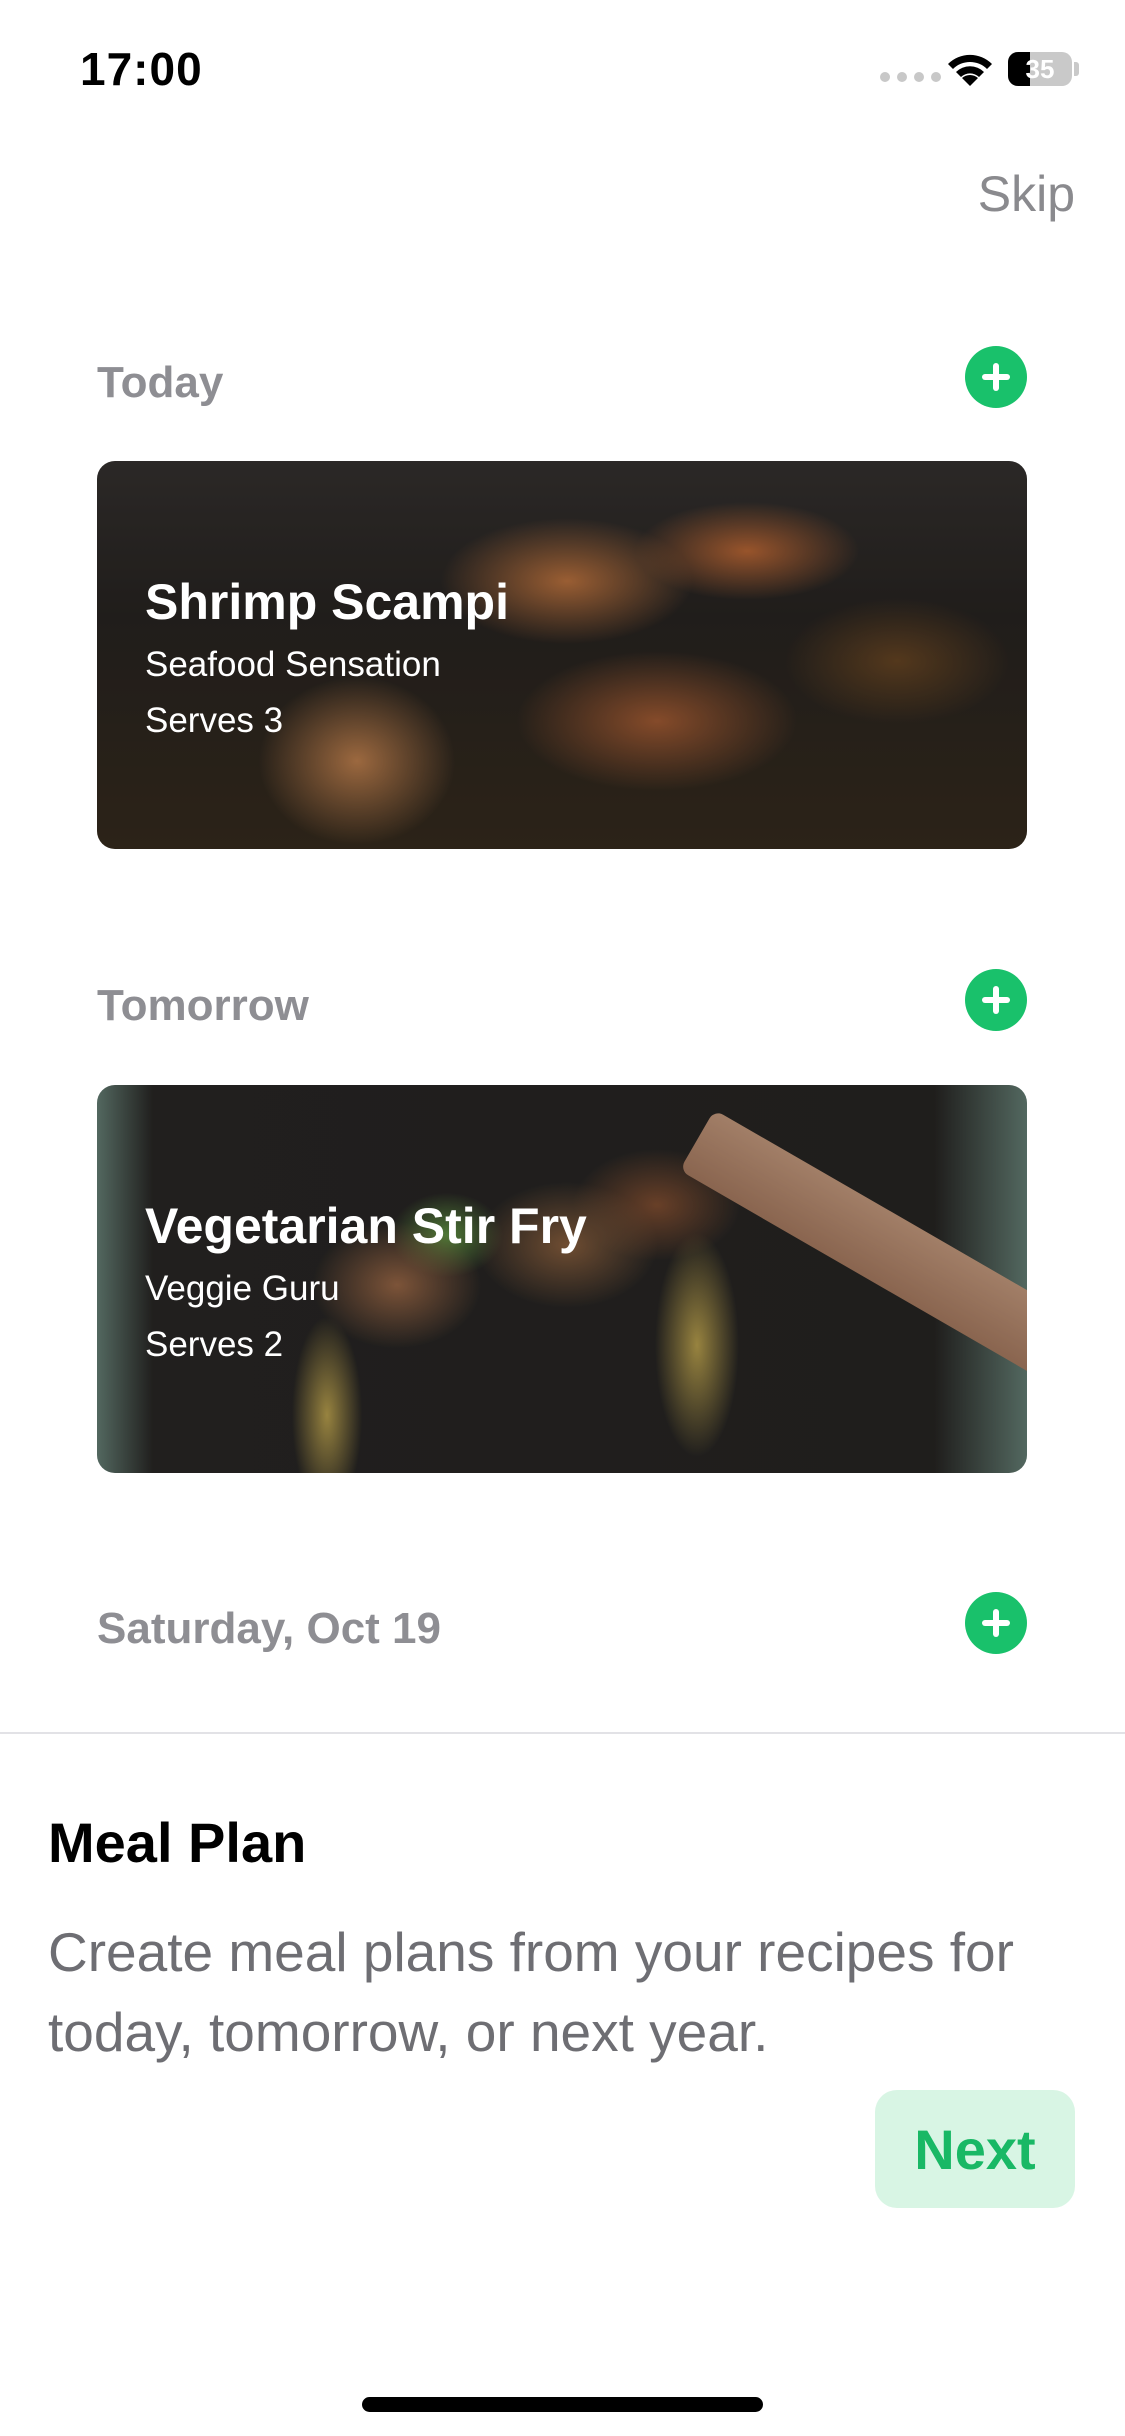  Describe the element at coordinates (910, 77) in the screenshot. I see `cellular-signal-icon` at that location.